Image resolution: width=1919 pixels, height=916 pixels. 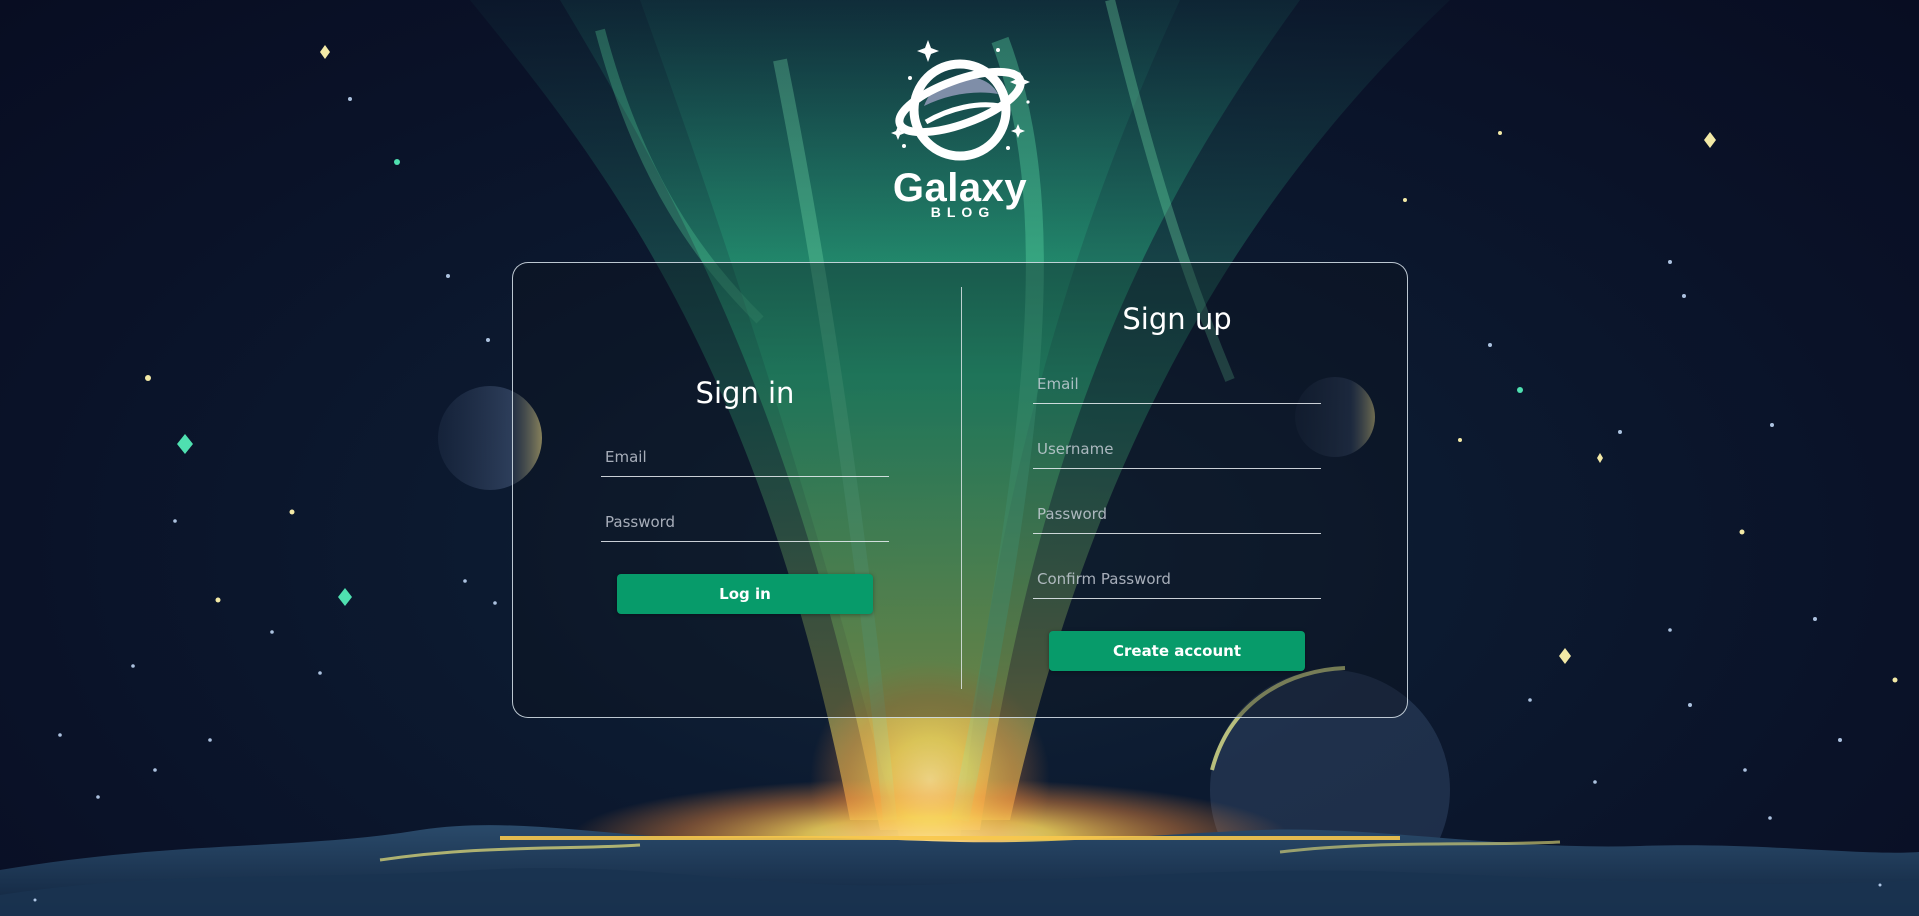 I want to click on sign-up-email-field, so click(x=1177, y=384).